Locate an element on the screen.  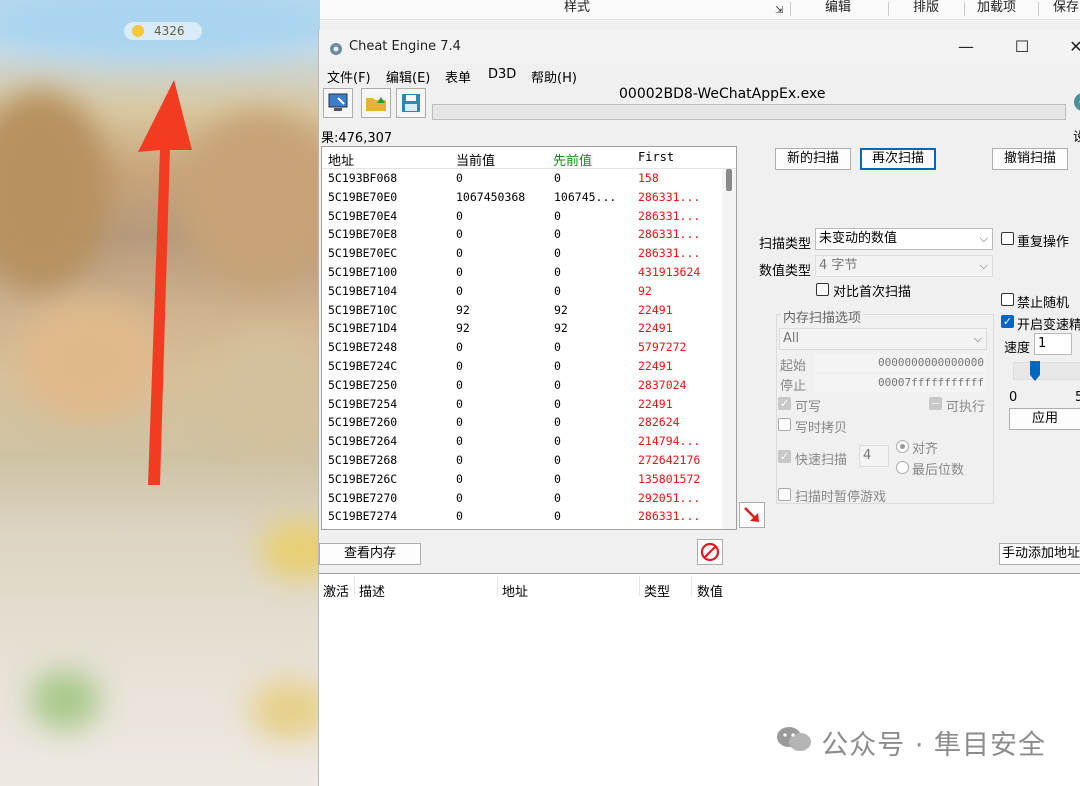
add-address-manually-button: 手动添加地址 is located at coordinates (1039, 554).